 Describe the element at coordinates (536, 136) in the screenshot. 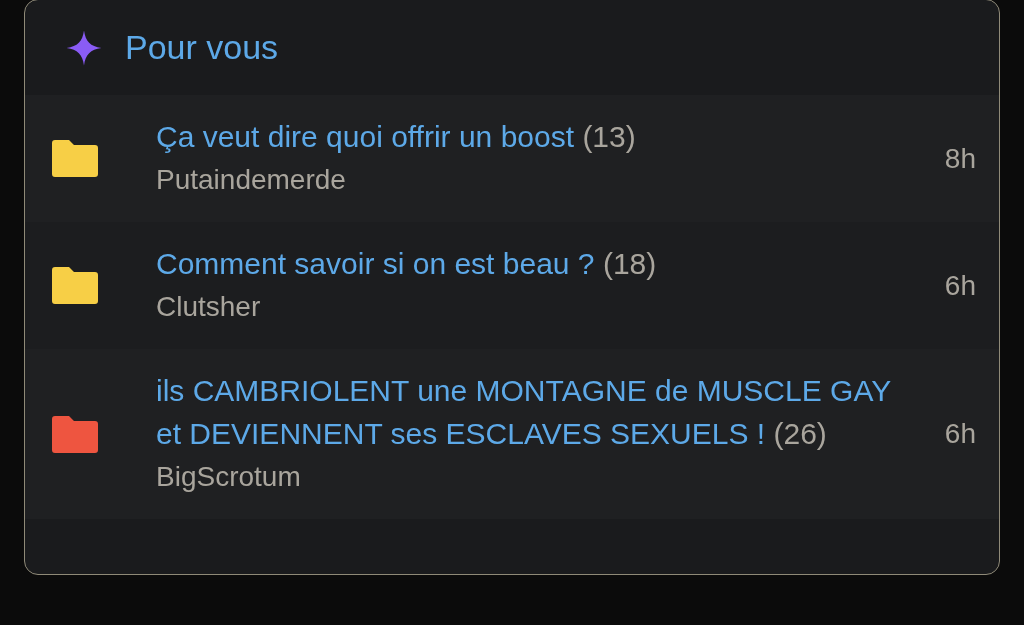

I see `topic-title: Ça veut dire quoi offrir un boost (13)` at that location.